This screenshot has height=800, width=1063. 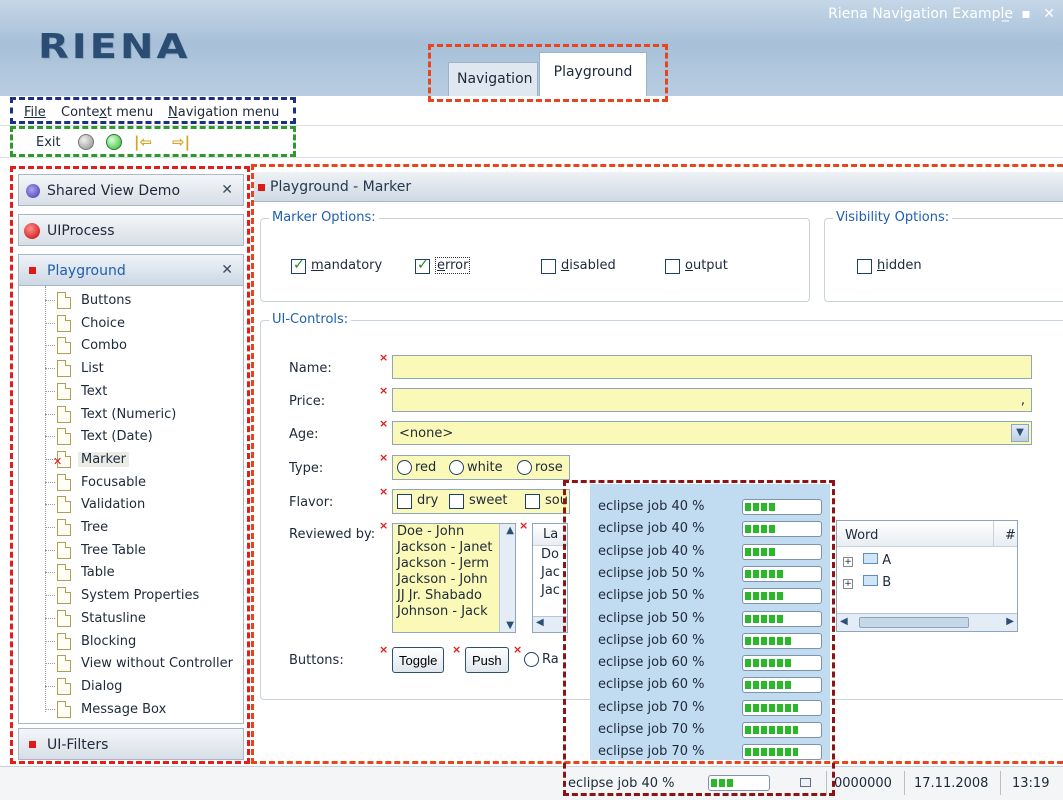 I want to click on horizontal-scrollbar: ◀ ▶, so click(x=927, y=622).